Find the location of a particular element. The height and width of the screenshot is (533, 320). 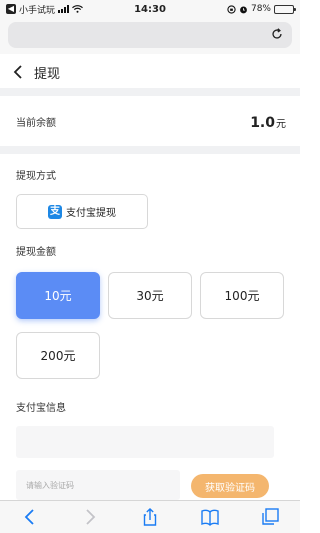

back-to-app-icon: ◀ is located at coordinates (11, 9).